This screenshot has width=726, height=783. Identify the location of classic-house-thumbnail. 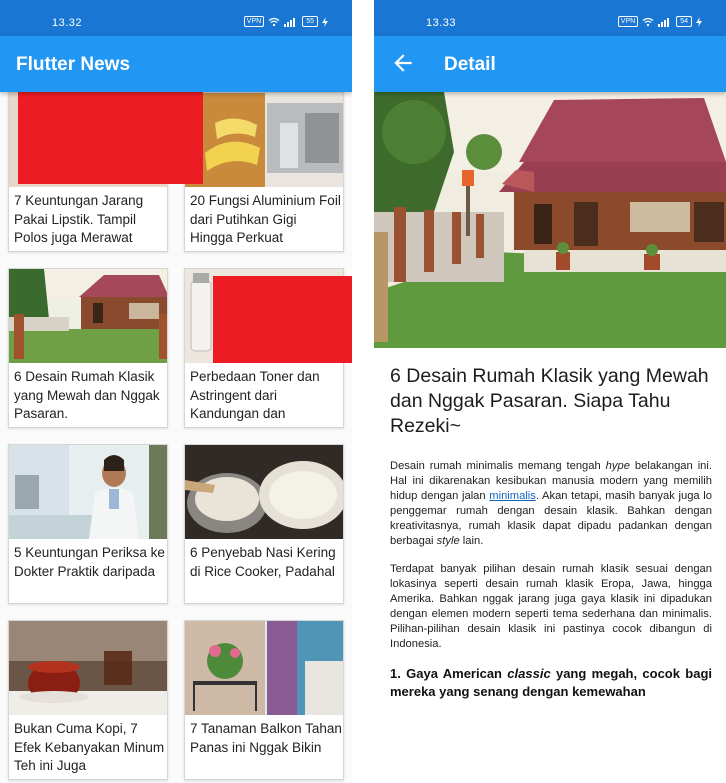
(88, 316).